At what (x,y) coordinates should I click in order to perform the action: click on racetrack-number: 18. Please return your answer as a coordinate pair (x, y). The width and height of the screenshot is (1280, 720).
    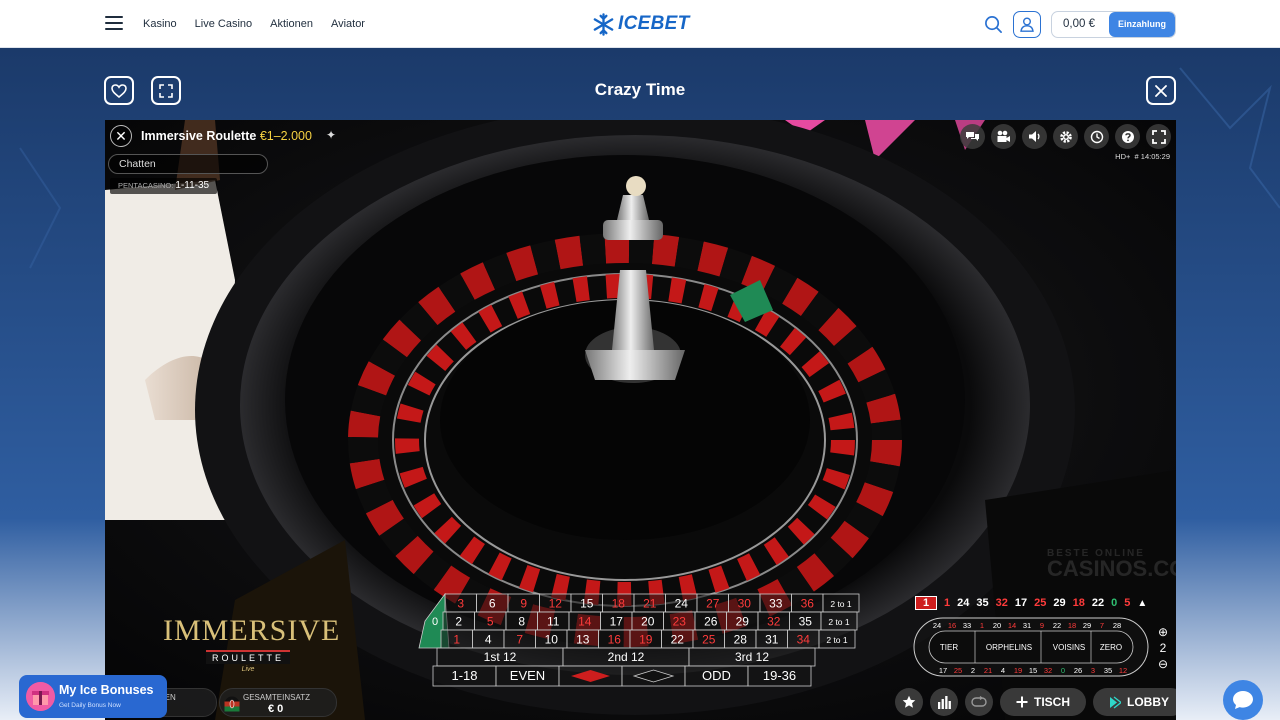
    Looking at the image, I should click on (1072, 625).